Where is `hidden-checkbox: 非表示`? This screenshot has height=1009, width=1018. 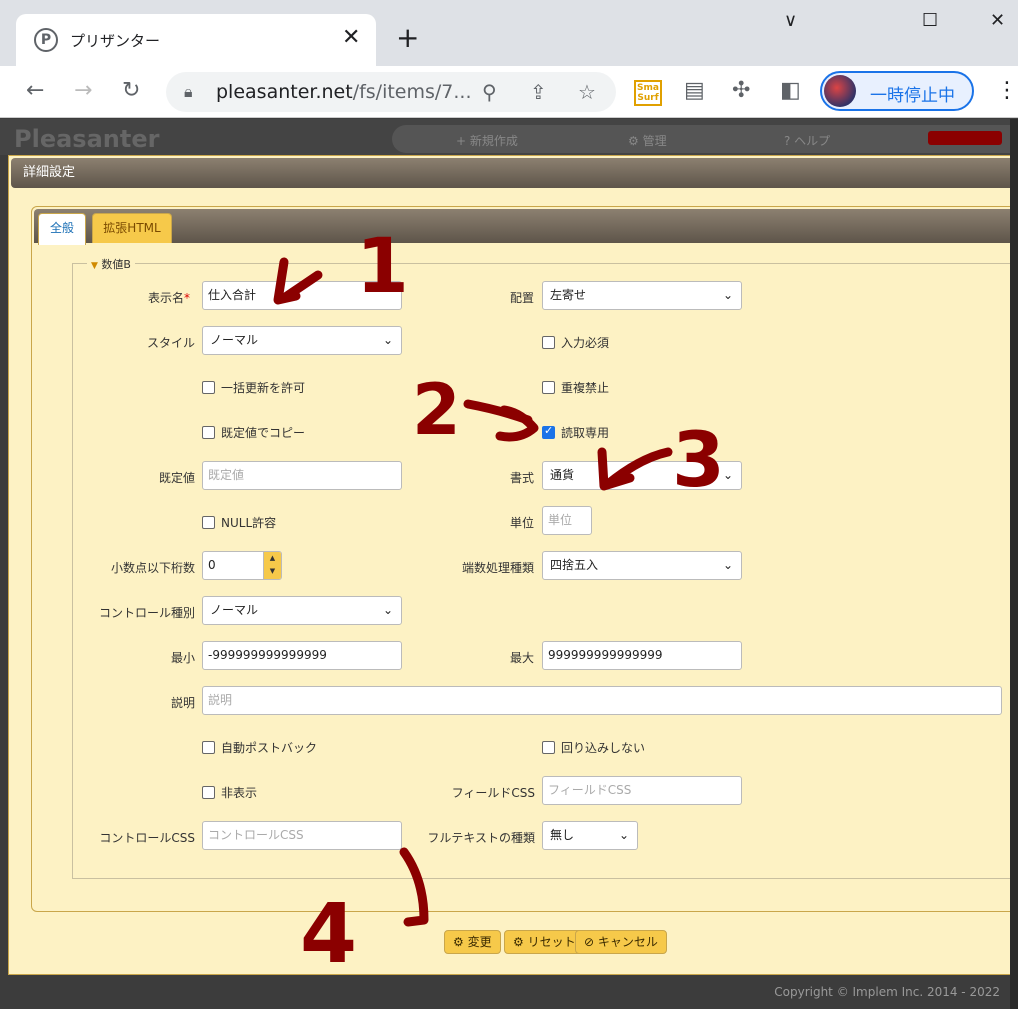 hidden-checkbox: 非表示 is located at coordinates (229, 792).